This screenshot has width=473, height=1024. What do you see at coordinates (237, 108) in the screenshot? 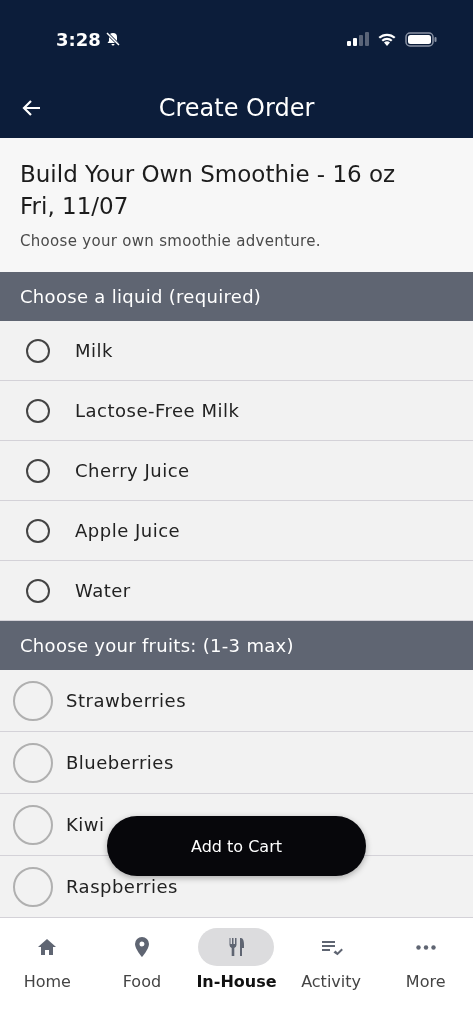
I see `page-title: Create Order` at bounding box center [237, 108].